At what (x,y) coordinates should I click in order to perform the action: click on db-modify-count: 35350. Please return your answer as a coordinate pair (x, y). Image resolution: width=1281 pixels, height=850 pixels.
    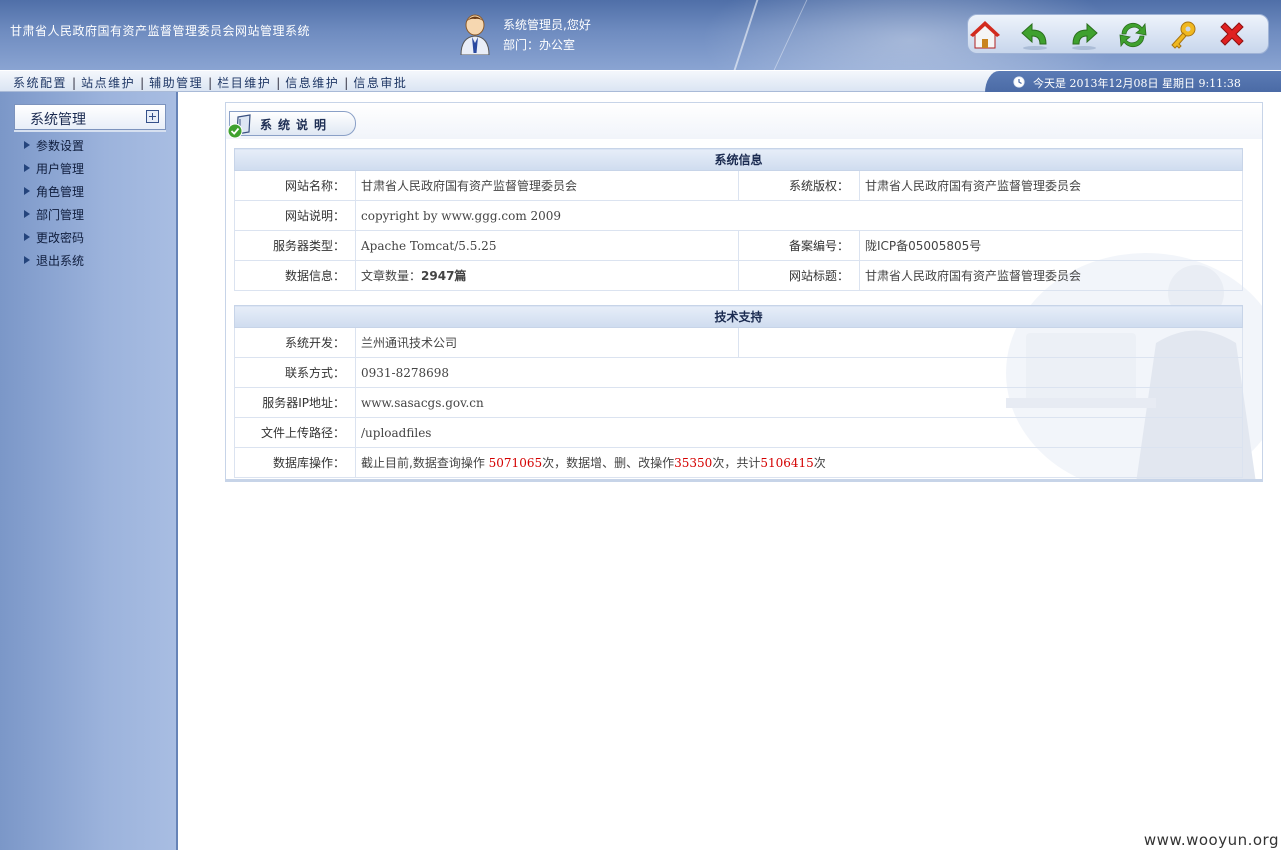
    Looking at the image, I should click on (693, 463).